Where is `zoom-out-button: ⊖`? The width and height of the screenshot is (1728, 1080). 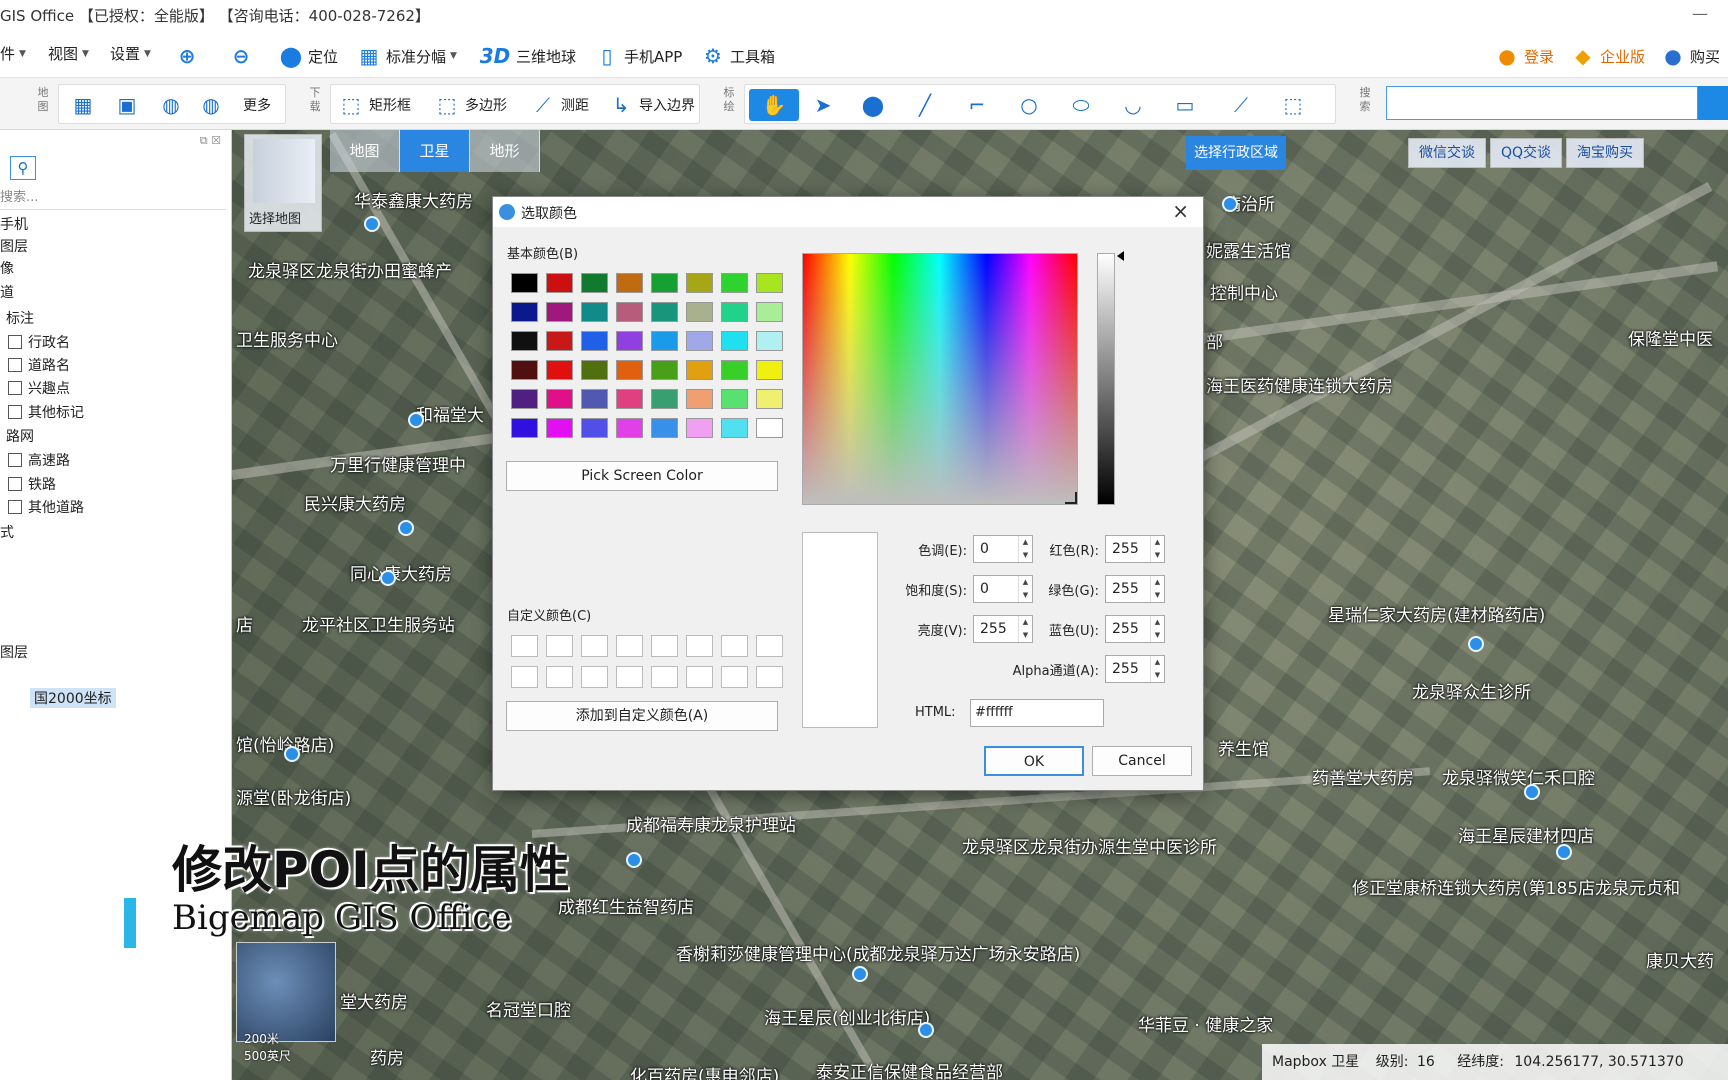
zoom-out-button: ⊖ is located at coordinates (241, 56).